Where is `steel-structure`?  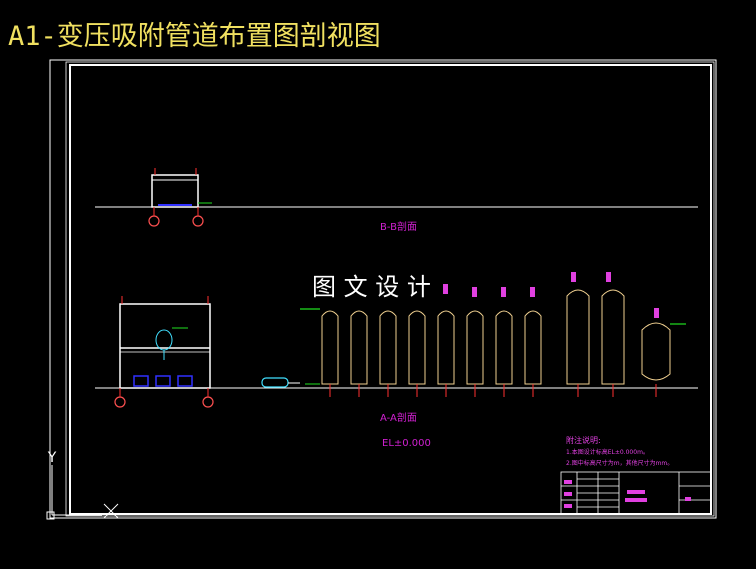 steel-structure is located at coordinates (164, 352).